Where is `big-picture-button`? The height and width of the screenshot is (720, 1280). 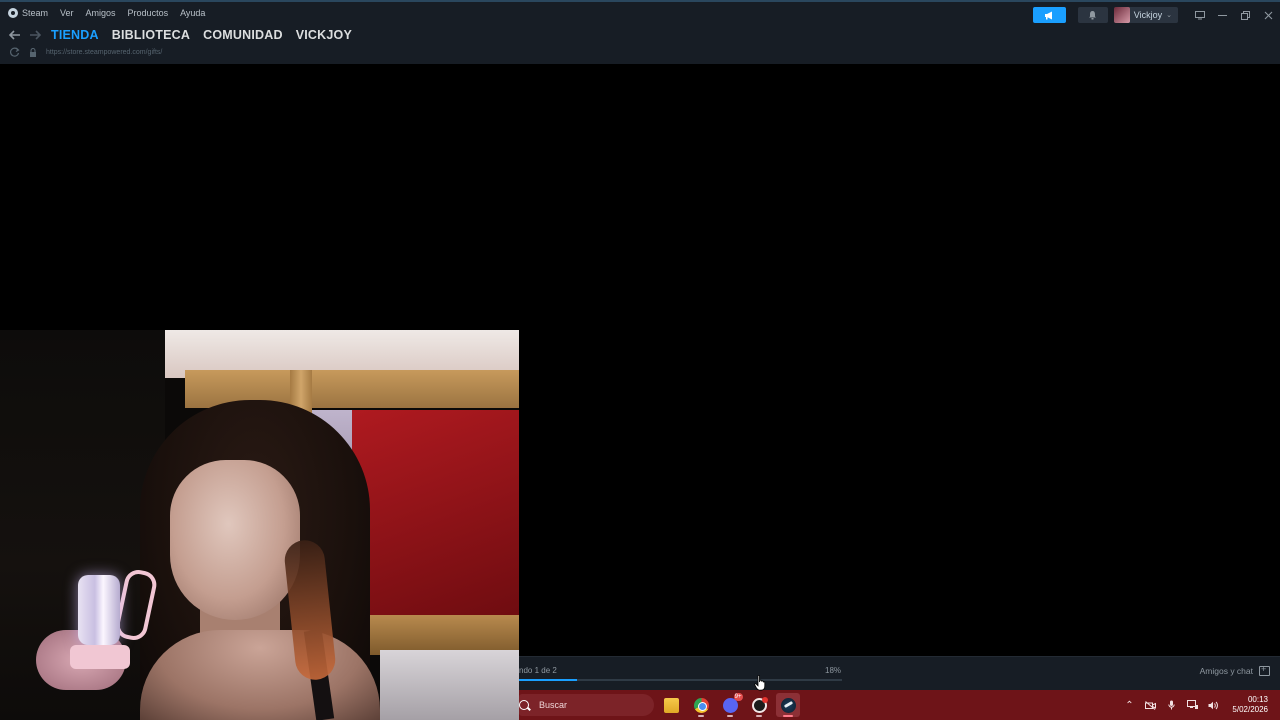
big-picture-button is located at coordinates (1199, 15).